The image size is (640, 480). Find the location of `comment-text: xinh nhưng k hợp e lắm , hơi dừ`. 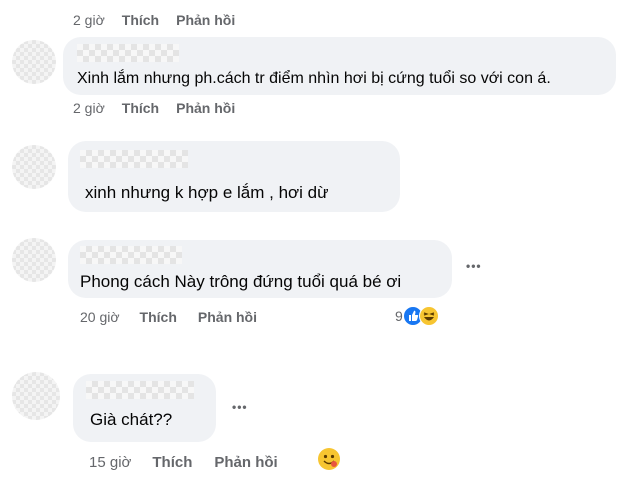

comment-text: xinh nhưng k hợp e lắm , hơi dừ is located at coordinates (207, 192).